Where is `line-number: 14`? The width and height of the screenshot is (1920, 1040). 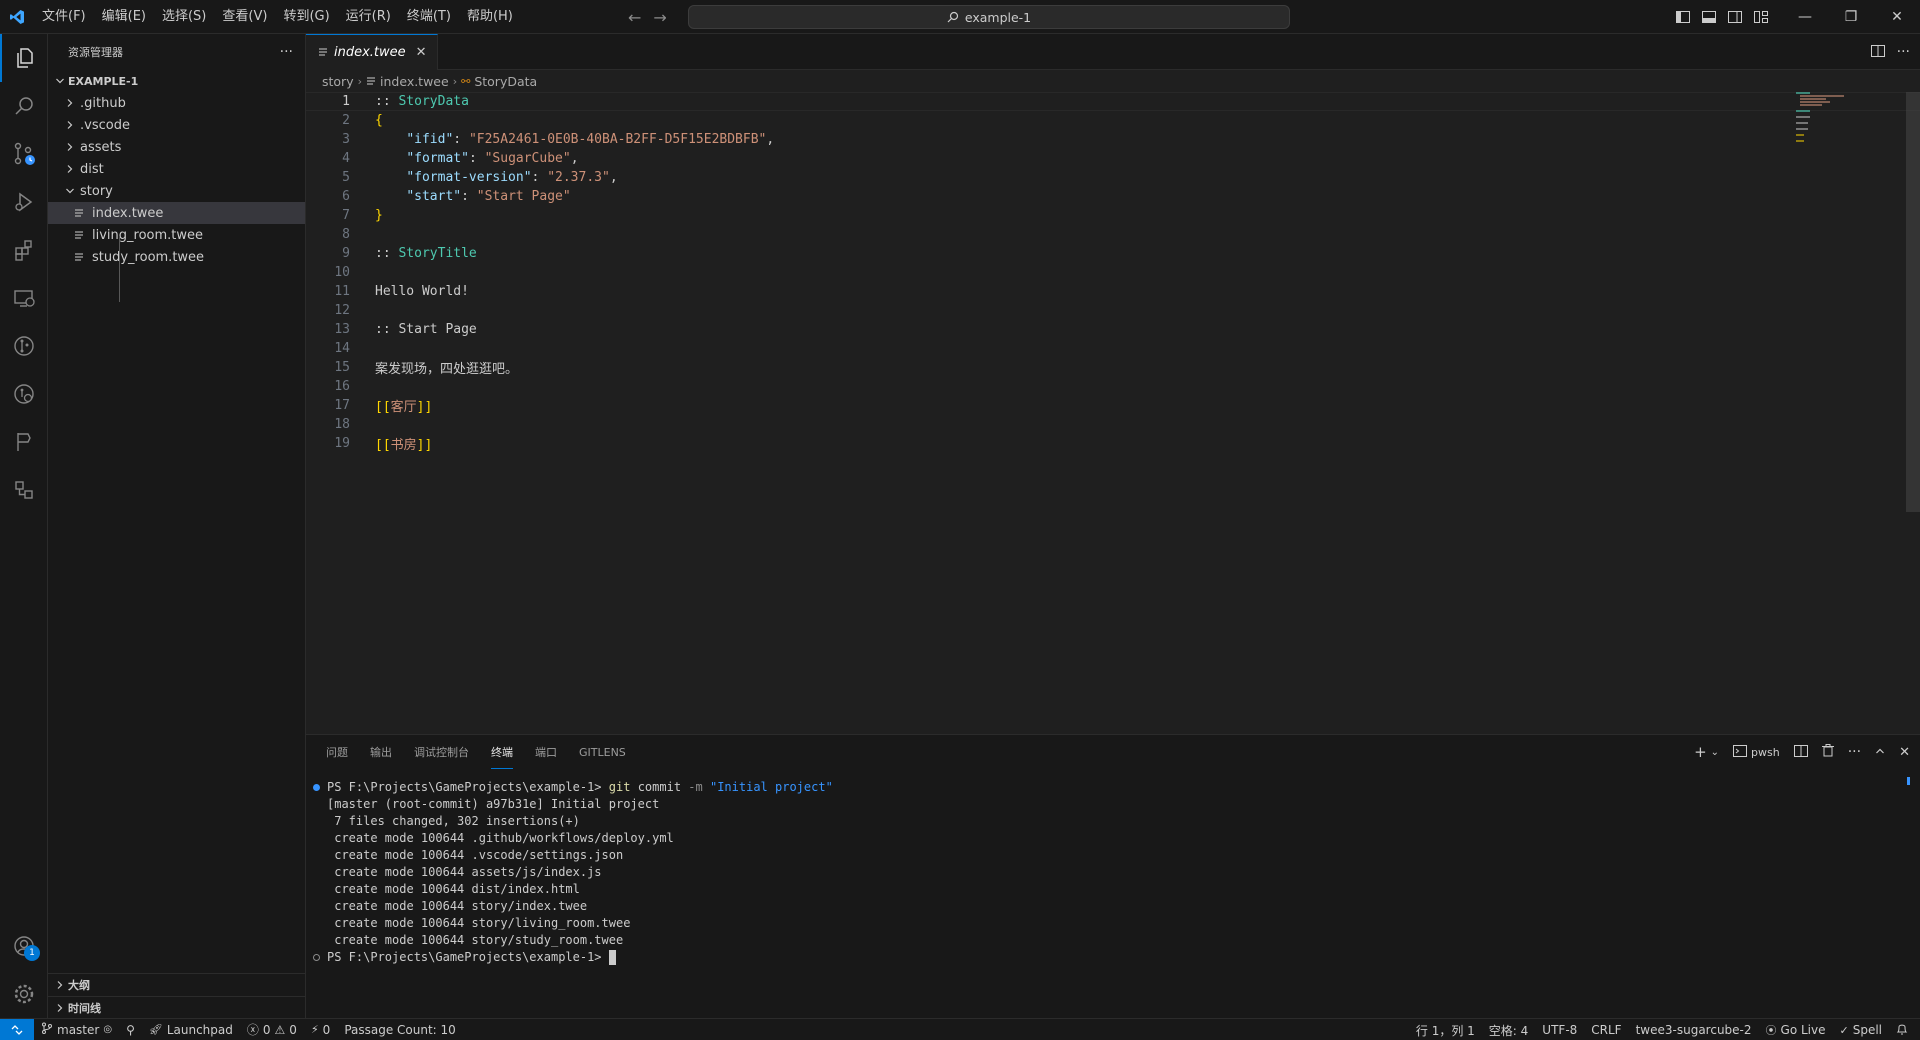 line-number: 14 is located at coordinates (342, 348).